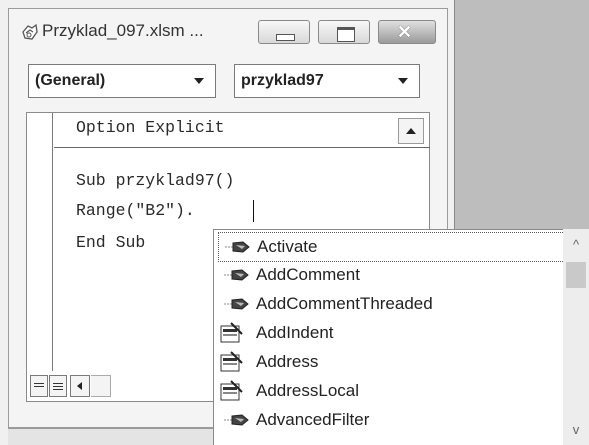 This screenshot has width=589, height=445. I want to click on procedure-view-button, so click(39, 386).